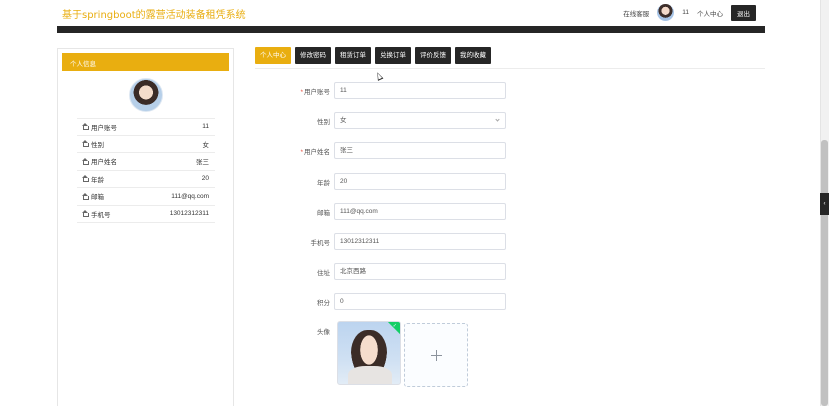 This screenshot has height=406, width=829. What do you see at coordinates (343, 120) in the screenshot?
I see `gender-select-value: 女` at bounding box center [343, 120].